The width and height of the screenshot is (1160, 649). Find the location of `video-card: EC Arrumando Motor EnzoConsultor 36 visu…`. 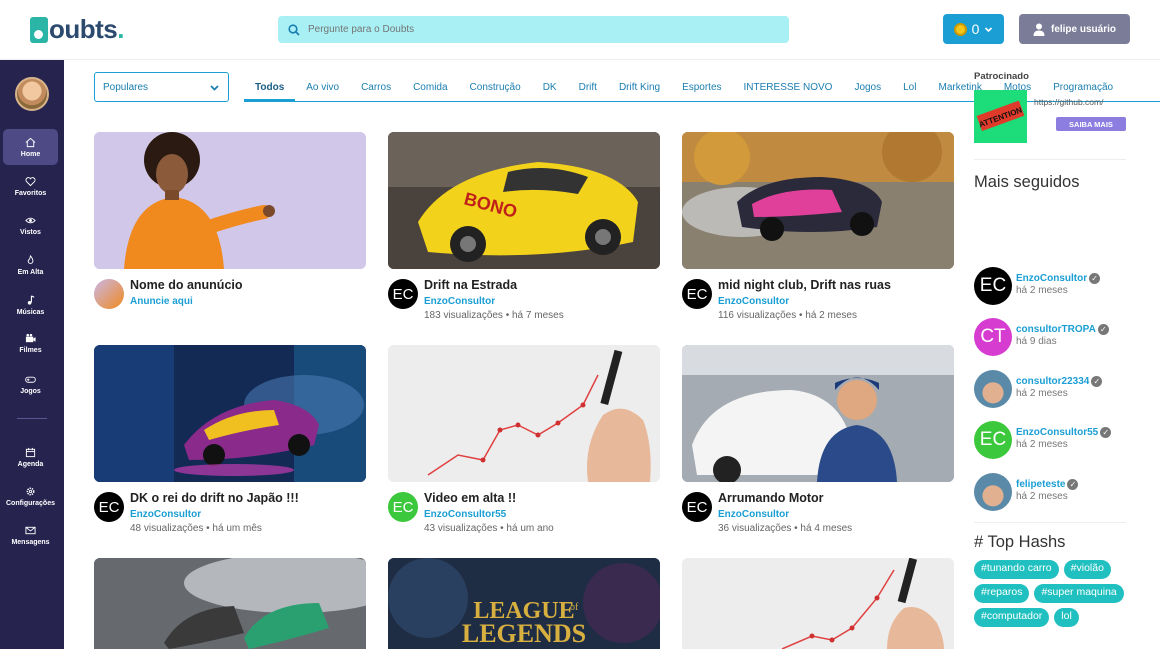

video-card: EC Arrumando Motor EnzoConsultor 36 visu… is located at coordinates (818, 439).